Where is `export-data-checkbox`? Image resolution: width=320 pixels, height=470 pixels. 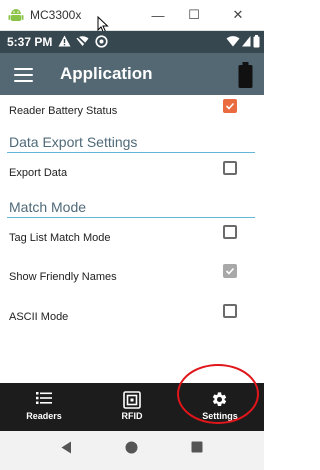 export-data-checkbox is located at coordinates (230, 168).